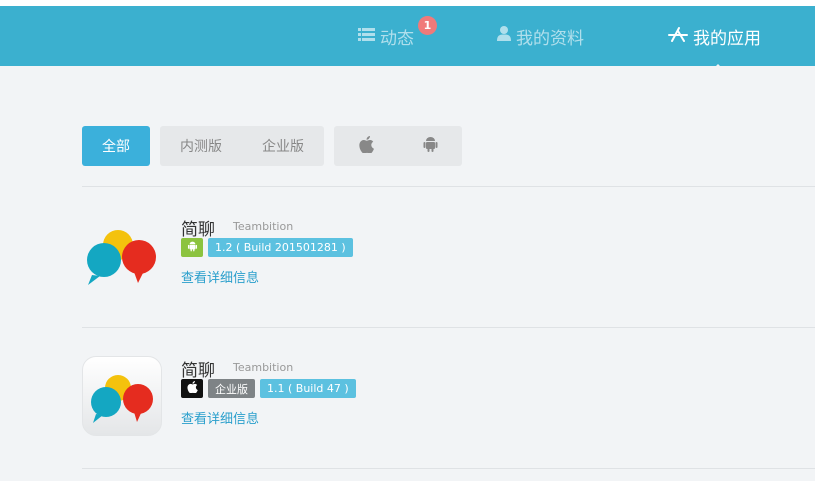  I want to click on nav-my-apps: 我的应用, so click(714, 36).